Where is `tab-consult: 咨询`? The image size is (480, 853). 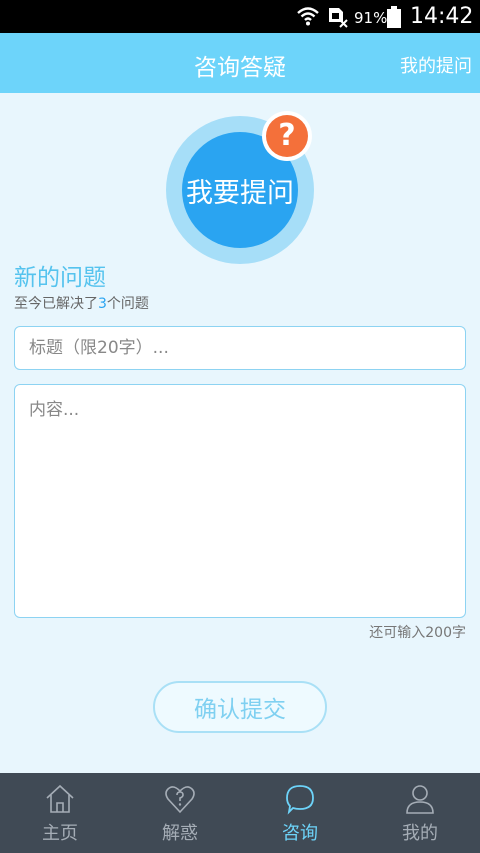 tab-consult: 咨询 is located at coordinates (300, 813).